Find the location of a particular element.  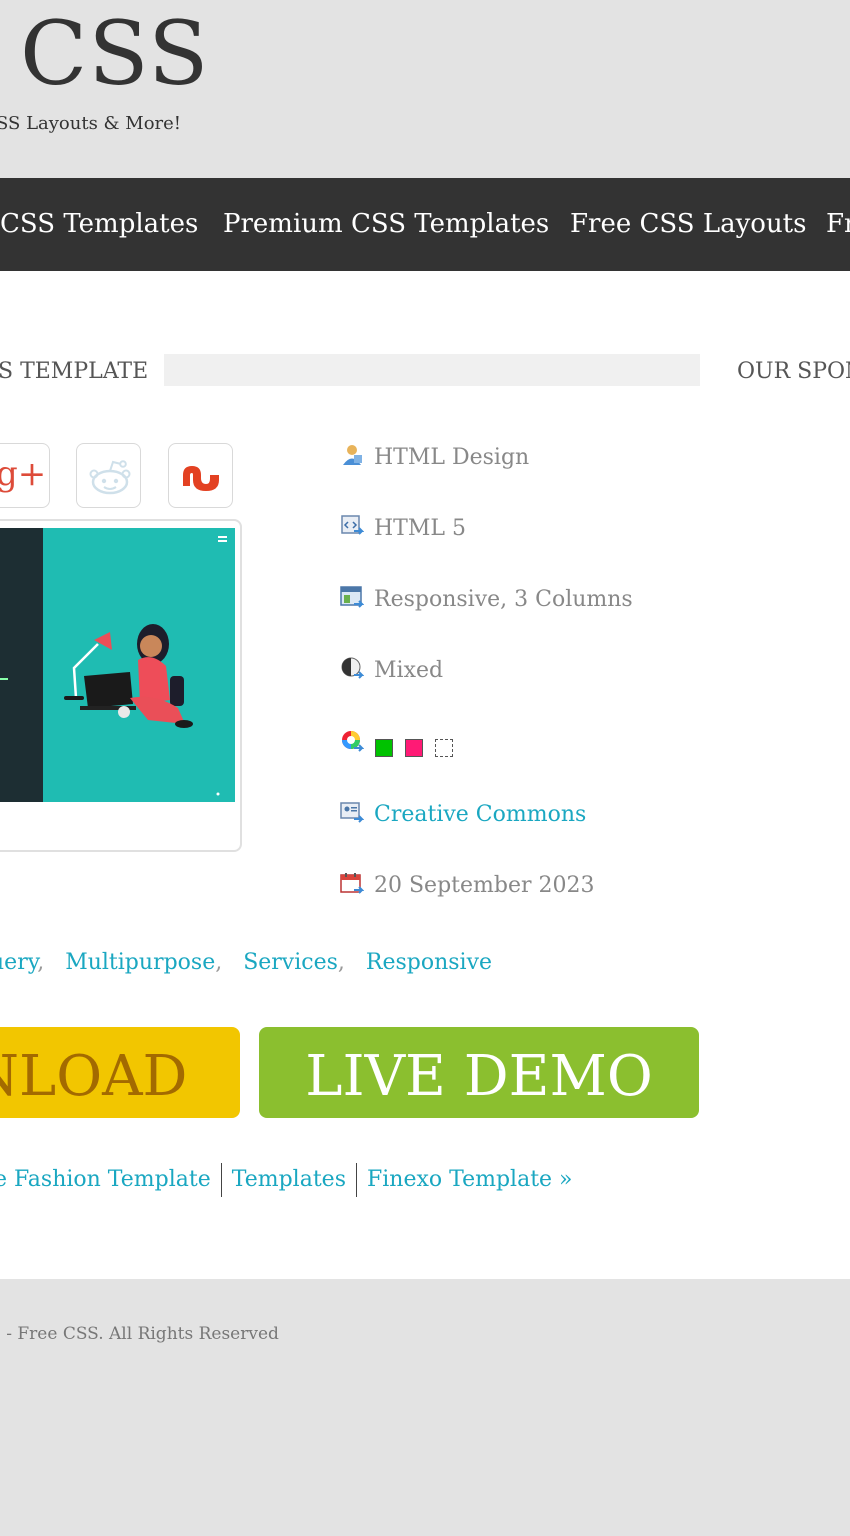

nav-item-free-css-layouts: Free CSS Layouts is located at coordinates (688, 224).